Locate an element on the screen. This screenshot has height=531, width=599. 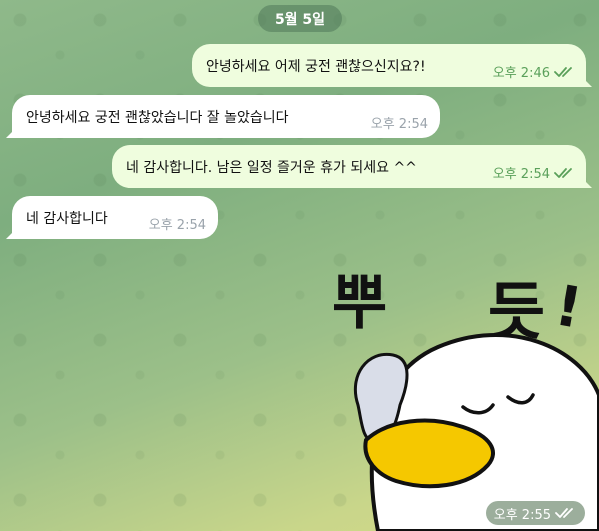
message-text: 네 감사합니다 is located at coordinates (67, 218).